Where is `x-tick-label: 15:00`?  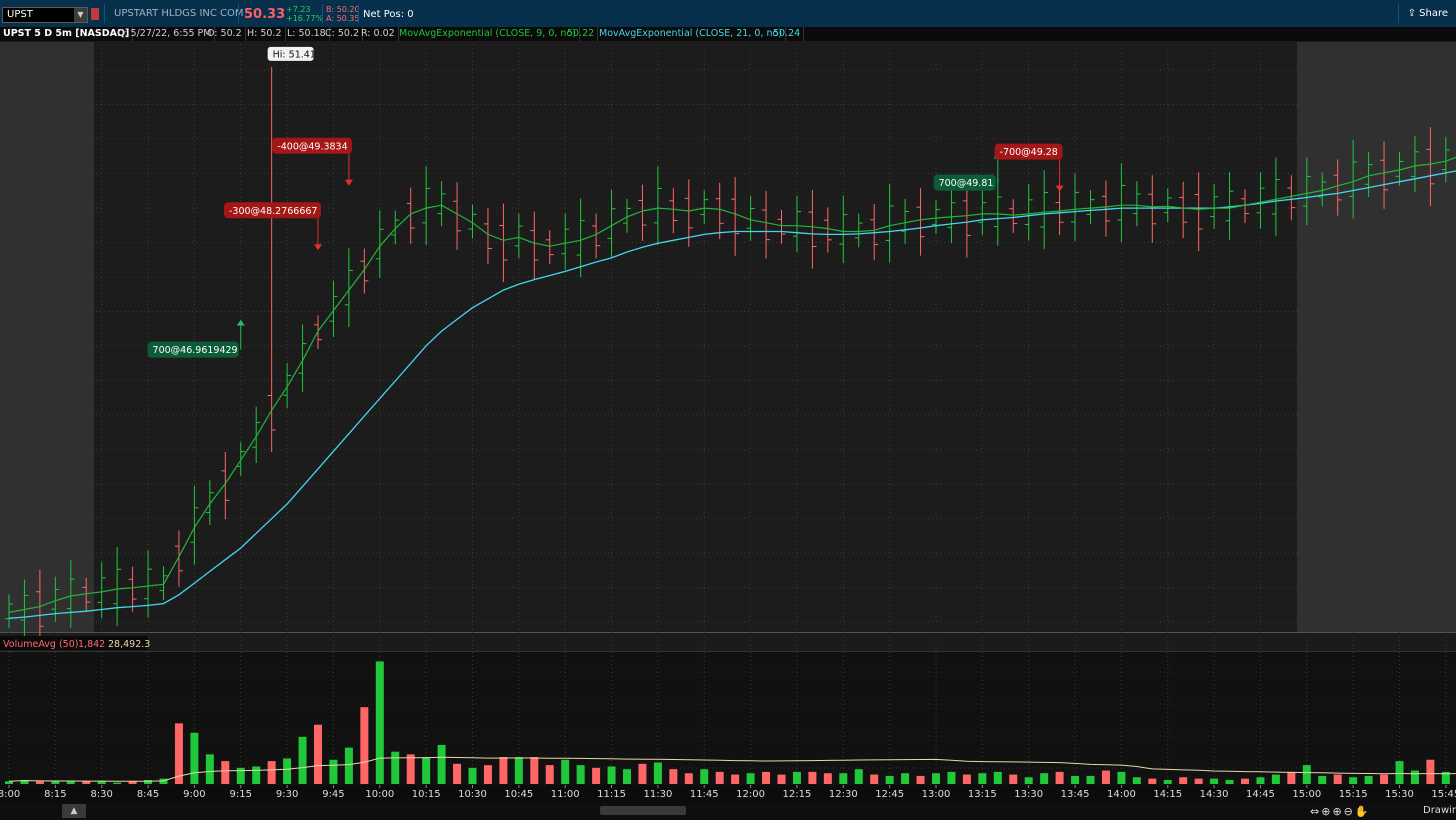
x-tick-label: 15:00 is located at coordinates (1306, 794).